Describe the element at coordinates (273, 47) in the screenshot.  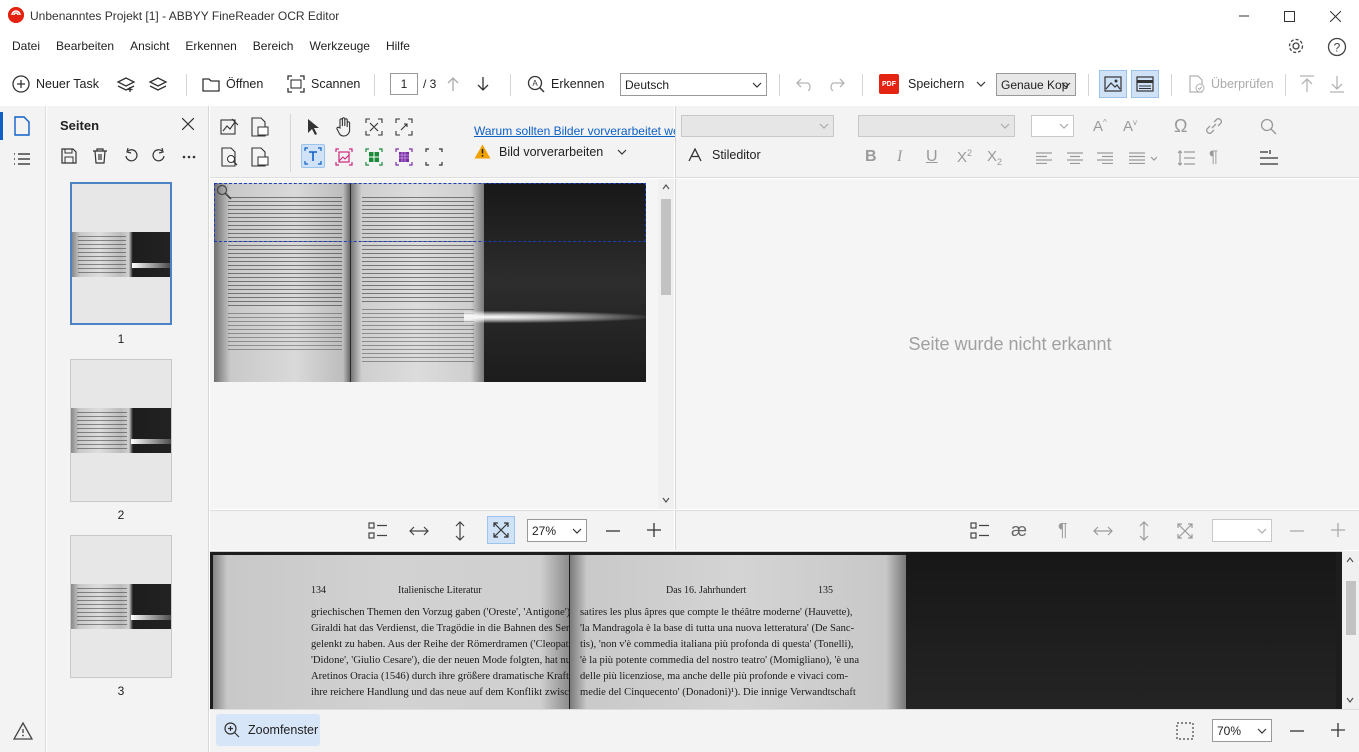
I see `menu-bereich: Bereich` at that location.